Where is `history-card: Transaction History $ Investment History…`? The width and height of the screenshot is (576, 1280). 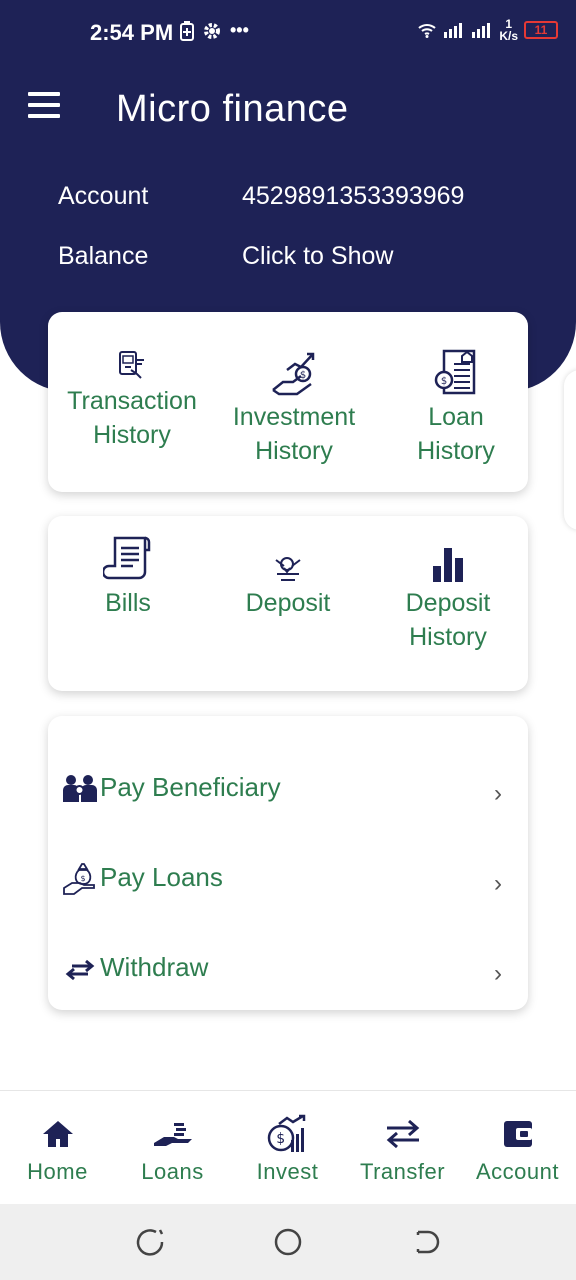 history-card: Transaction History $ Investment History… is located at coordinates (288, 402).